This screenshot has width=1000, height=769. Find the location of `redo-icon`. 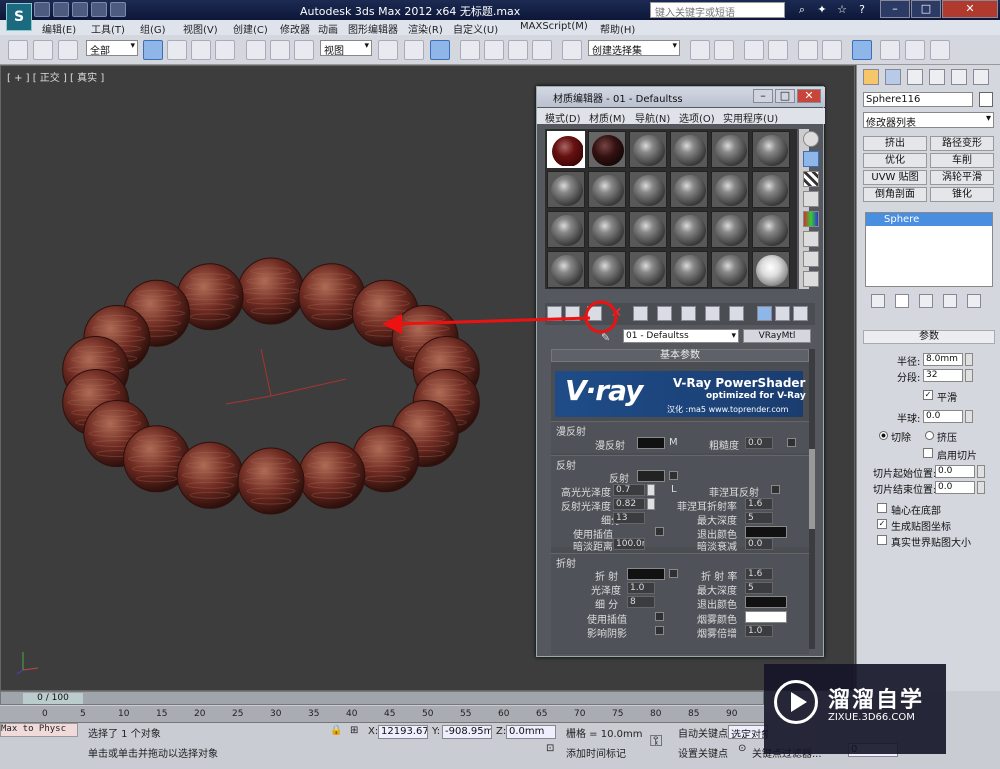

redo-icon is located at coordinates (118, 9).